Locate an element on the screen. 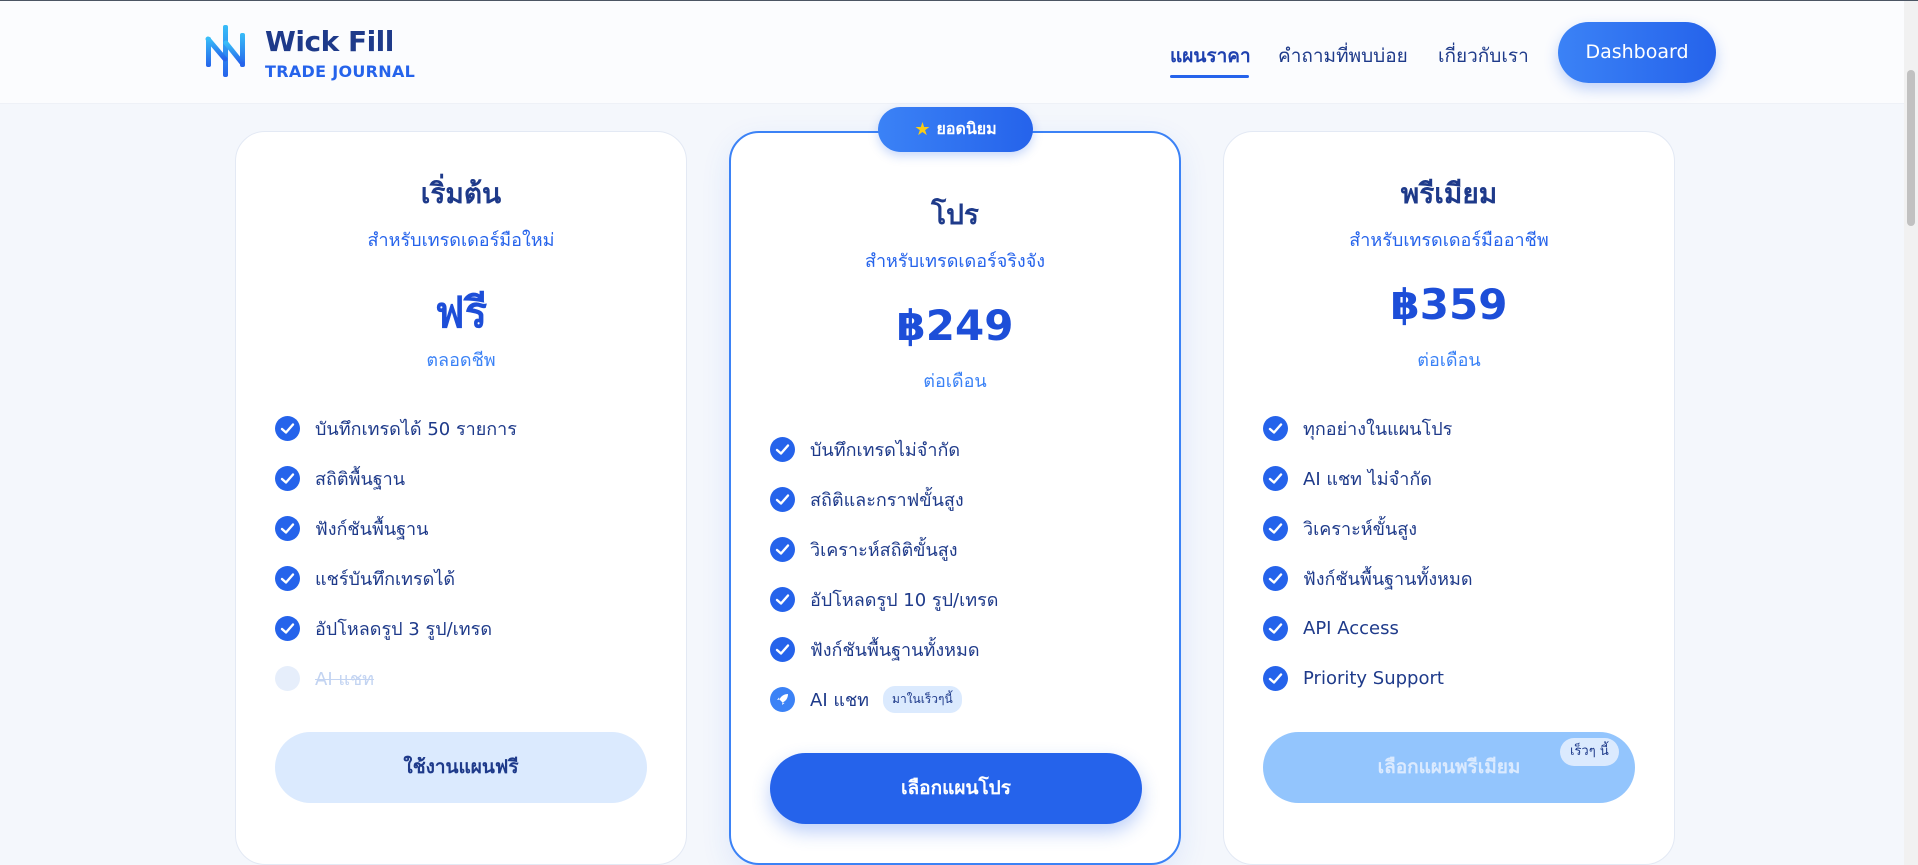  plan-price: ฟรี is located at coordinates (461, 312).